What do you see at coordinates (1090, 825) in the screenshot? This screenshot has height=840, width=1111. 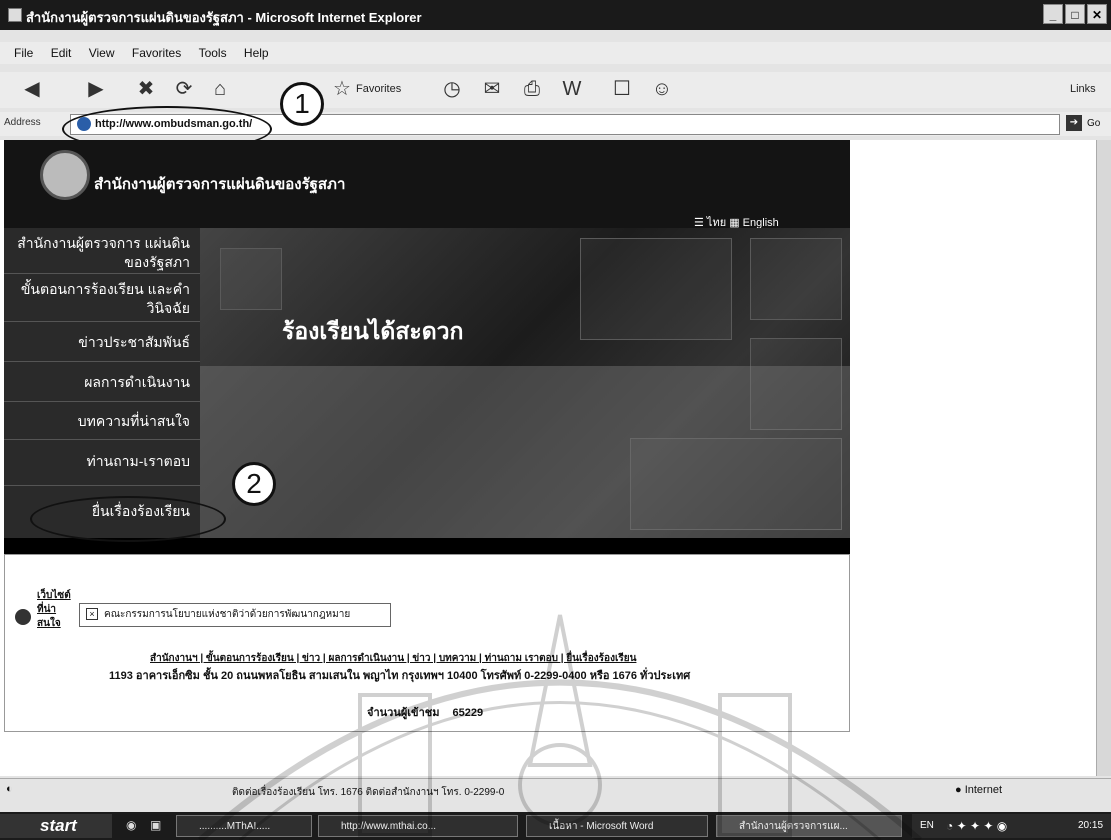 I see `clock: 20:15` at bounding box center [1090, 825].